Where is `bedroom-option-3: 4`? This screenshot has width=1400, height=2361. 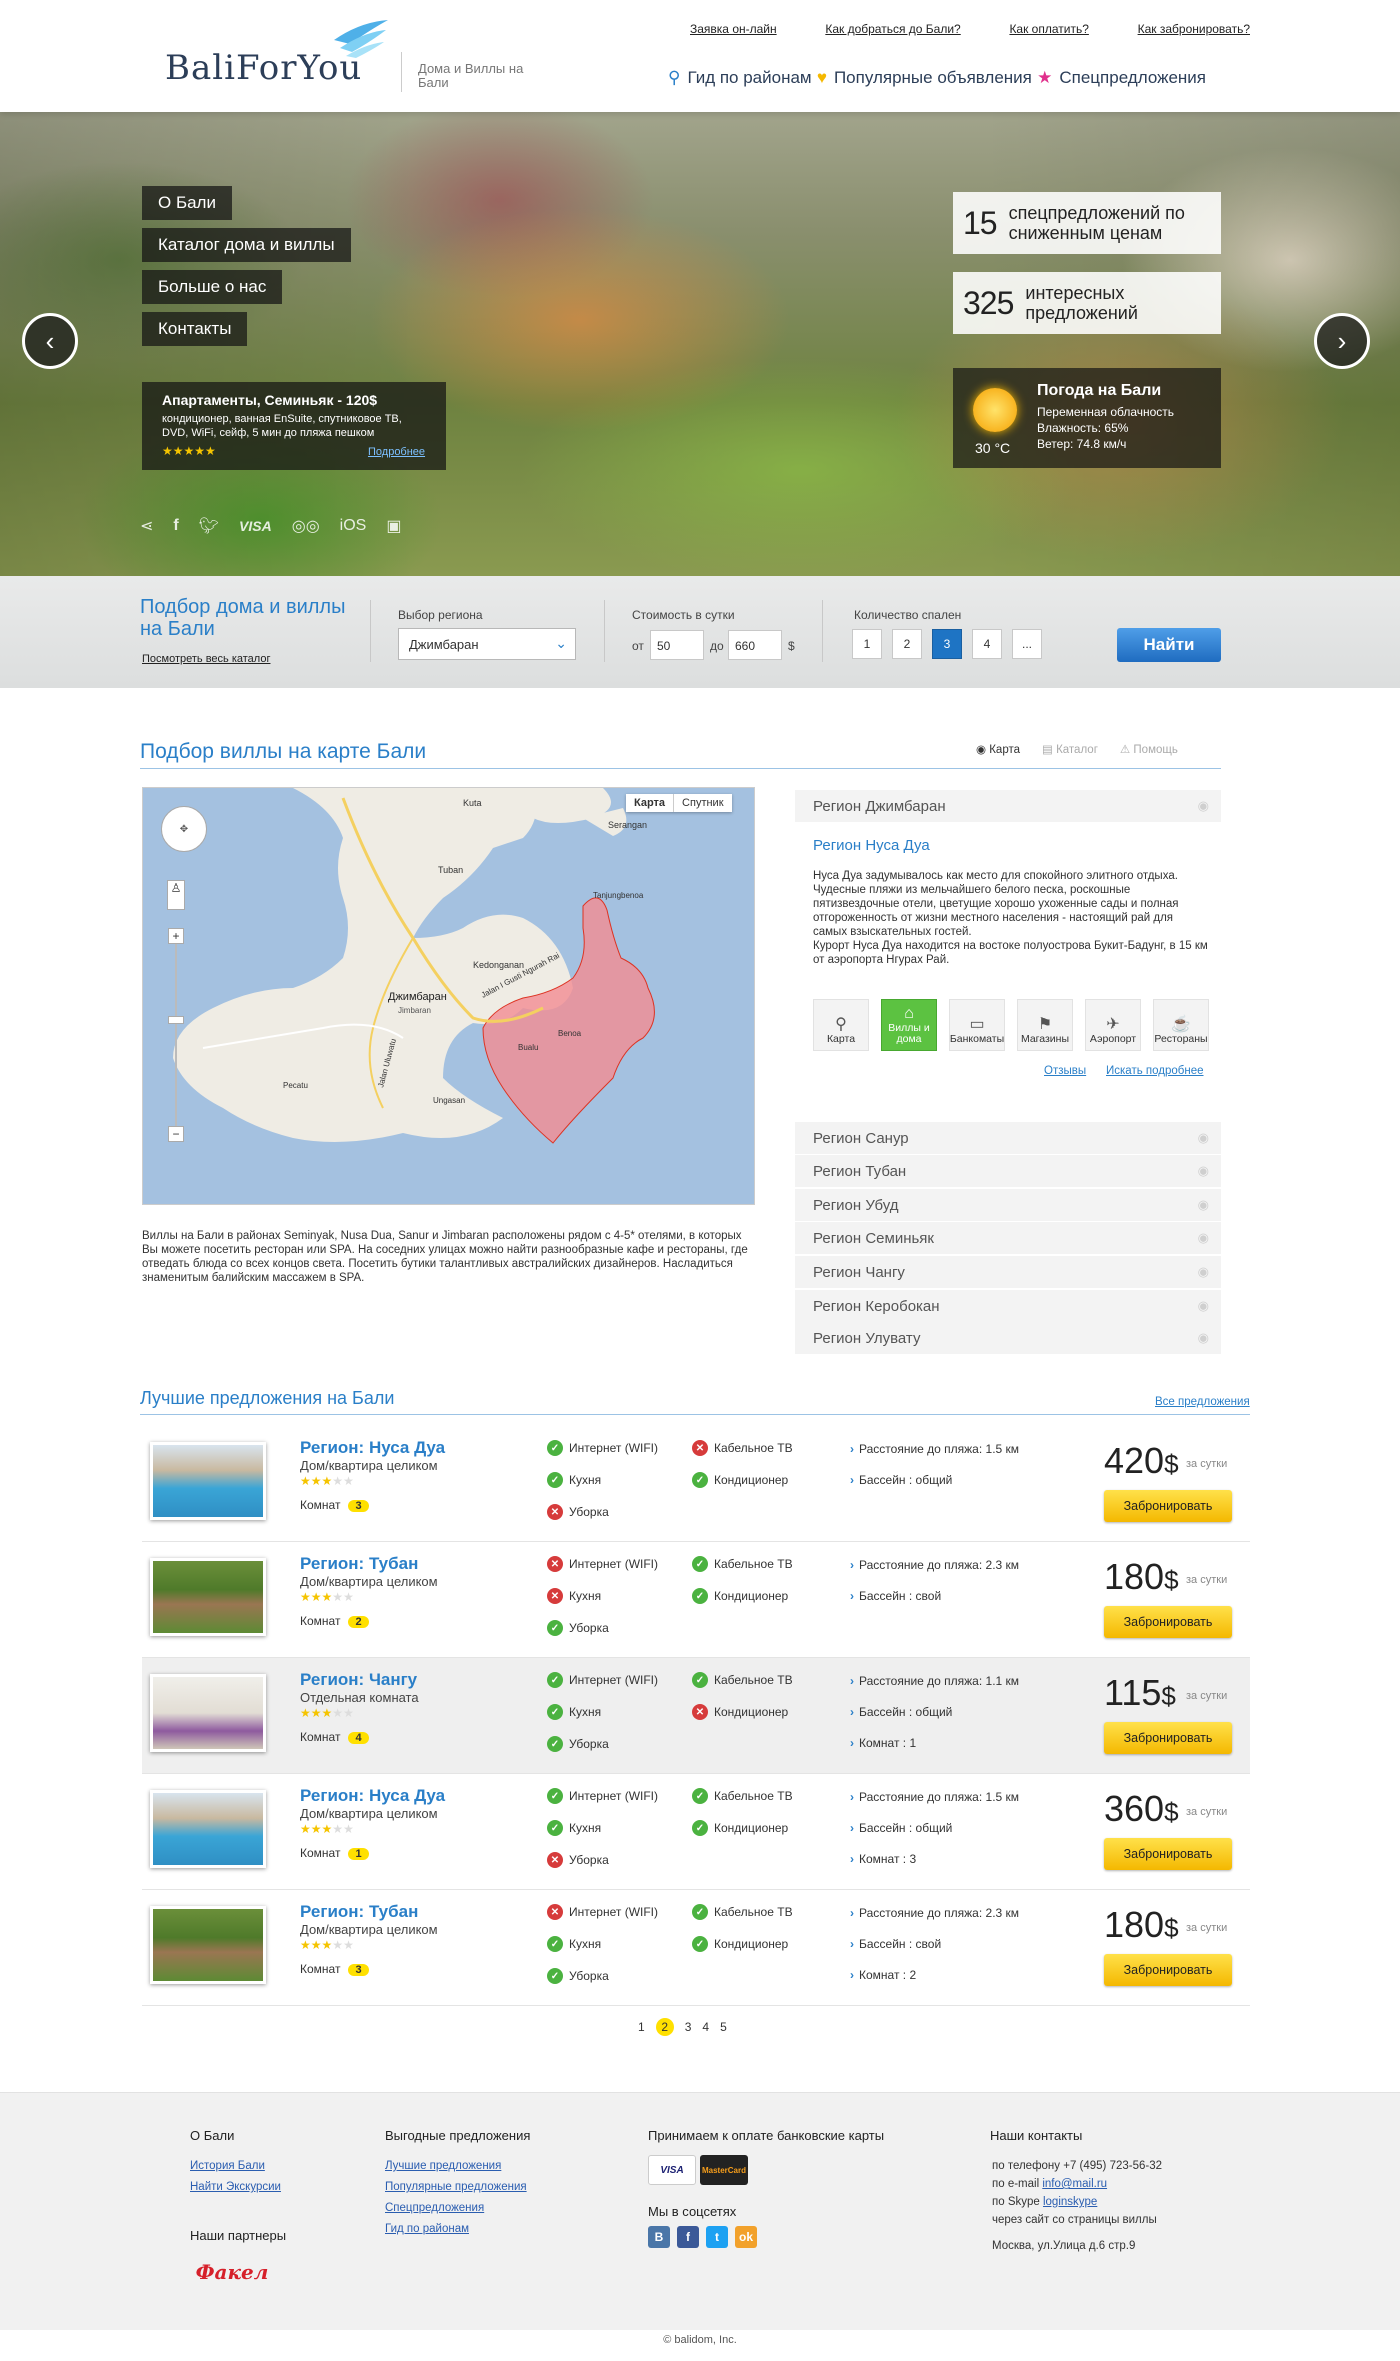
bedroom-option-3: 4 is located at coordinates (987, 644).